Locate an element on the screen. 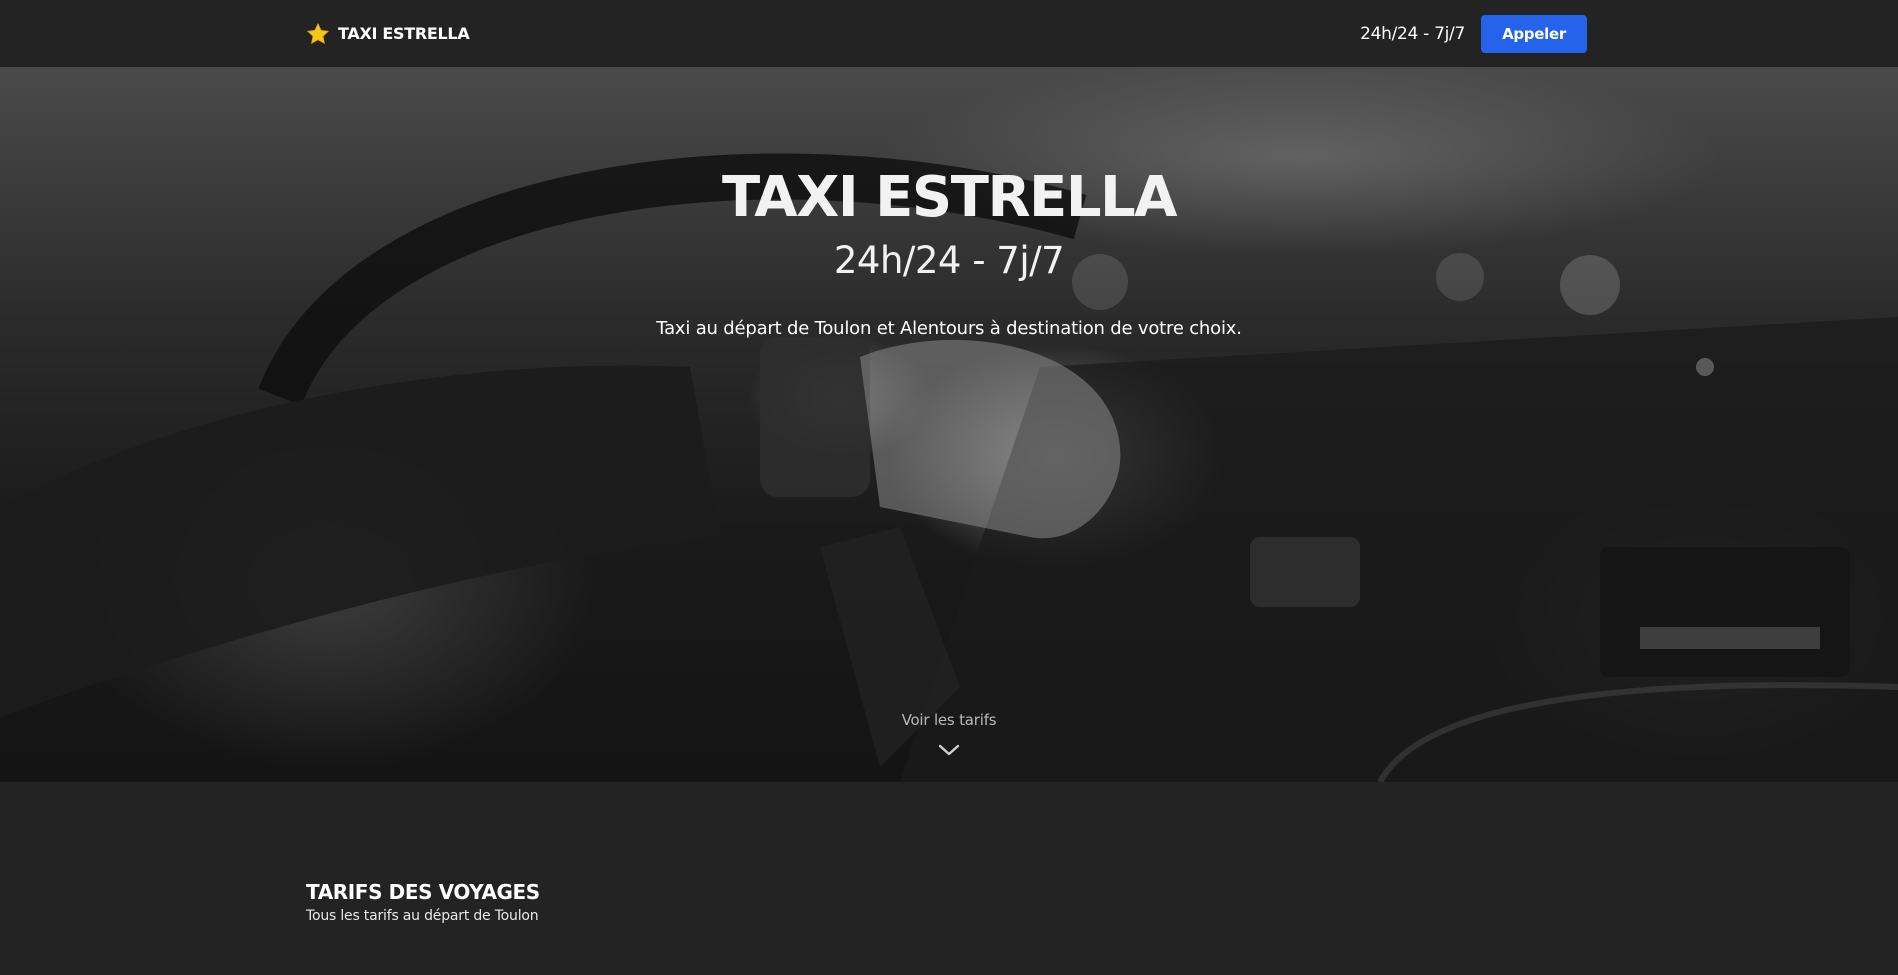 The height and width of the screenshot is (975, 1898). hero-hours: 24h/24 - 7j/7 is located at coordinates (949, 260).